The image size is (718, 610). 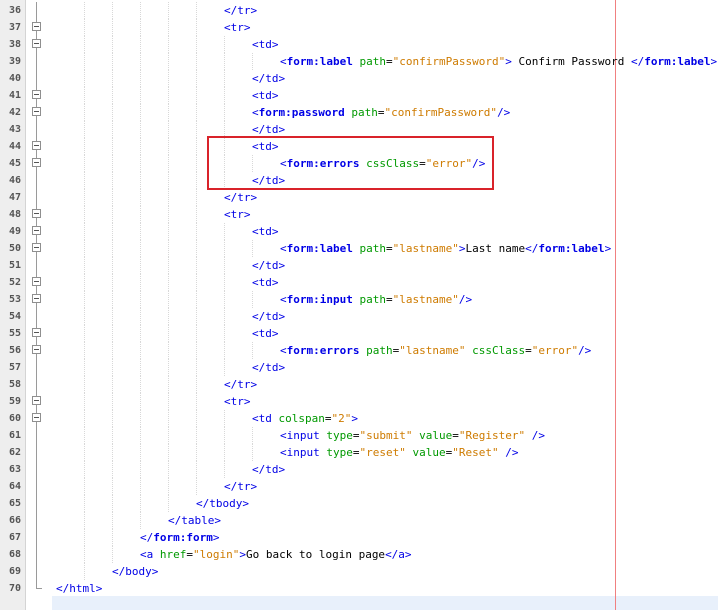 I want to click on line-number: 46, so click(x=14, y=180).